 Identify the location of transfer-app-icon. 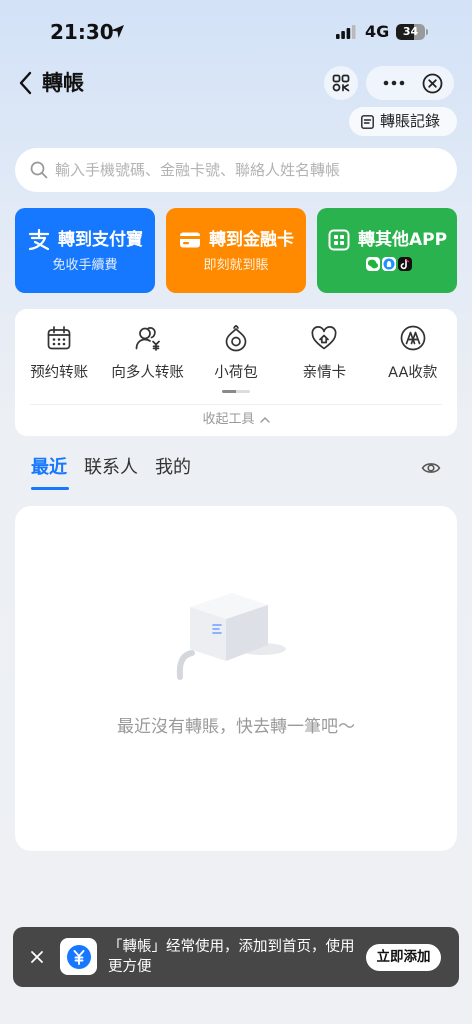
(78, 956).